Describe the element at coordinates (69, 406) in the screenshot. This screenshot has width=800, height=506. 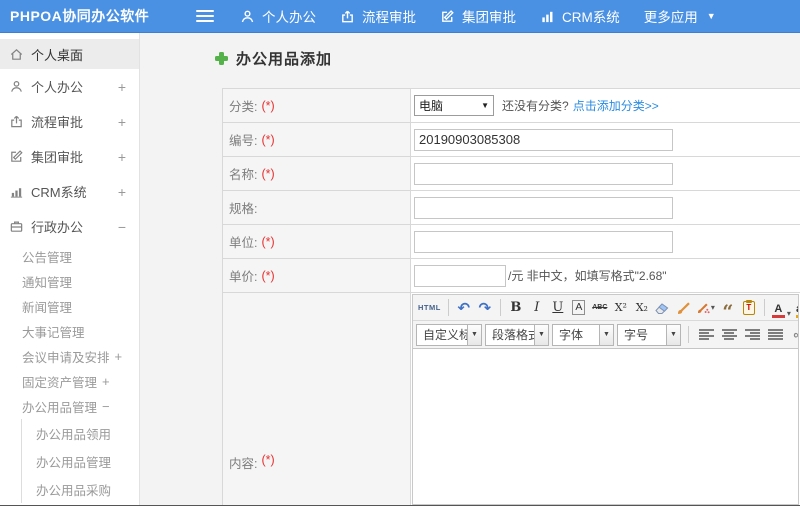
I see `sidebar-subitem-office-supplies: 办公用品管理 −` at that location.